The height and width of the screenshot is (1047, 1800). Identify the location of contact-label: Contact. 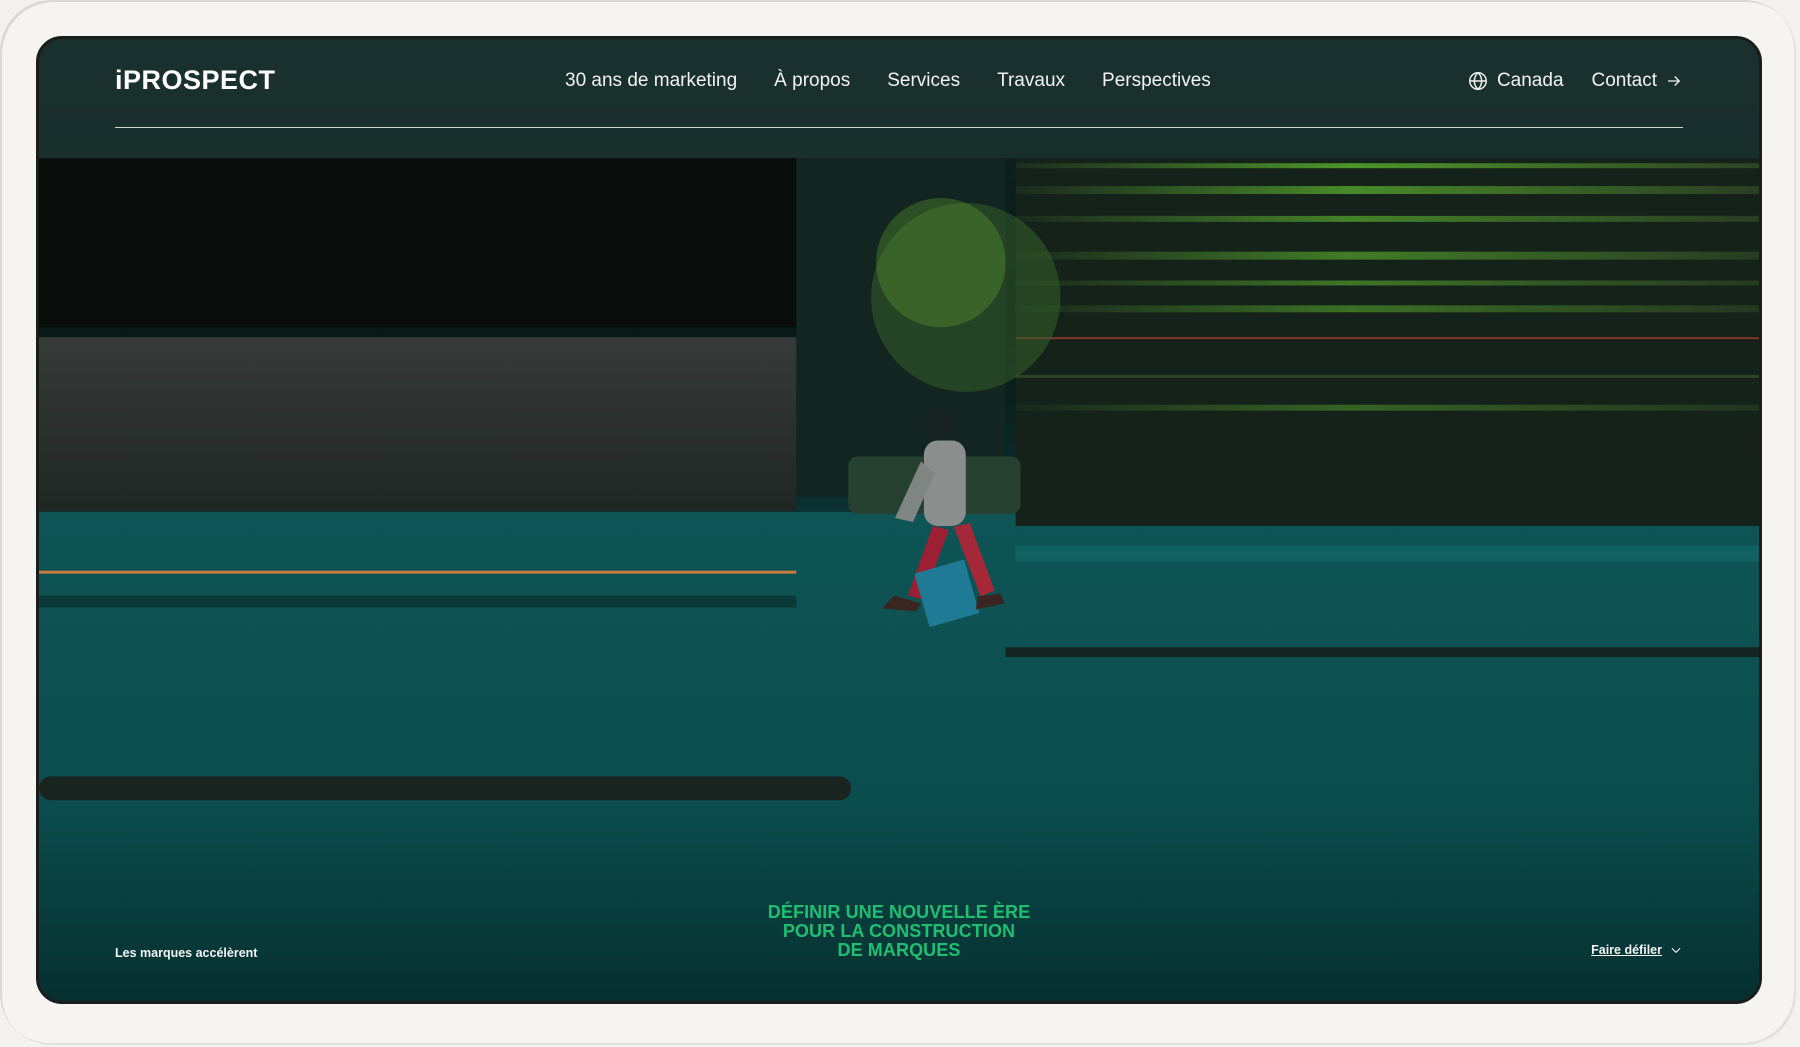
(1624, 80).